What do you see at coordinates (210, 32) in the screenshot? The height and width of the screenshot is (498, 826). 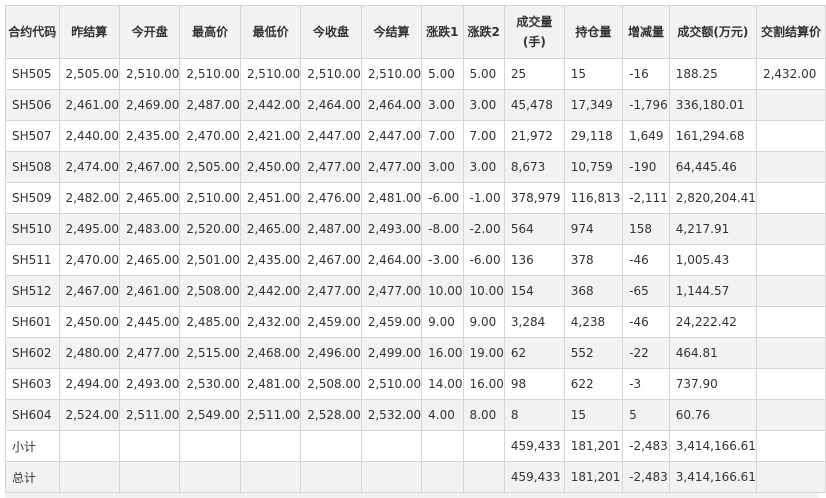 I see `header-high: 最高价` at bounding box center [210, 32].